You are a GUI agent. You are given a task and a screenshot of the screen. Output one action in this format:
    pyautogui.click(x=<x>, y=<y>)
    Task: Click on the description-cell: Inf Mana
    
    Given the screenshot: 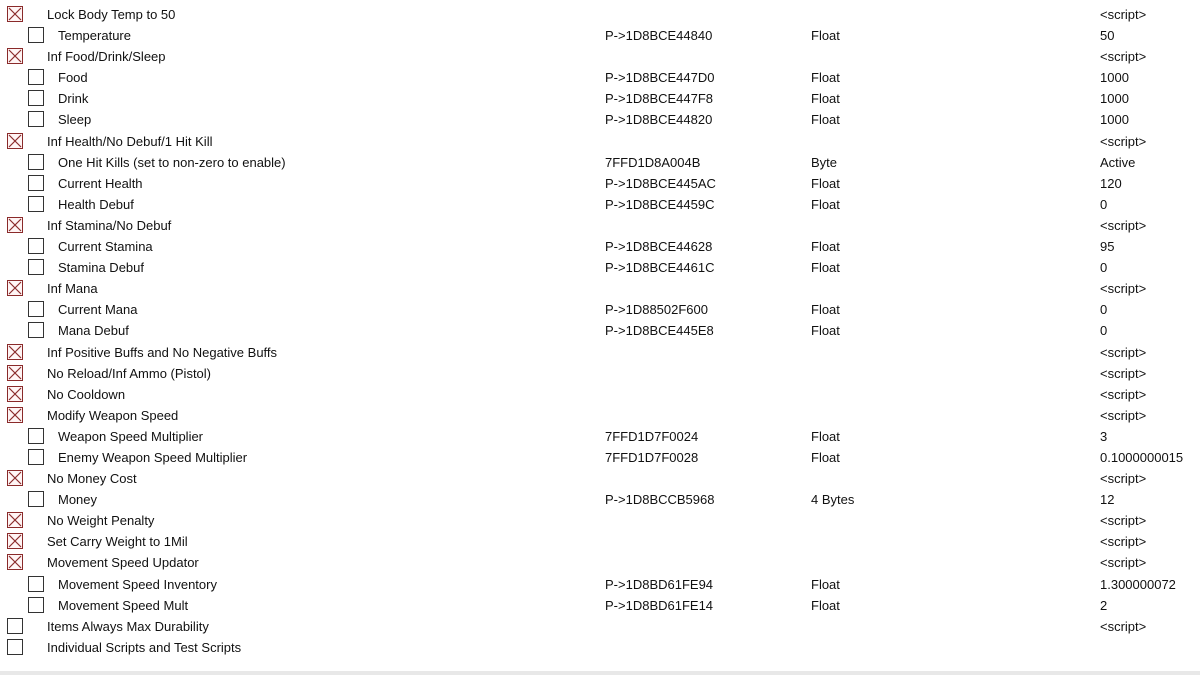 What is the action you would take?
    pyautogui.click(x=72, y=289)
    